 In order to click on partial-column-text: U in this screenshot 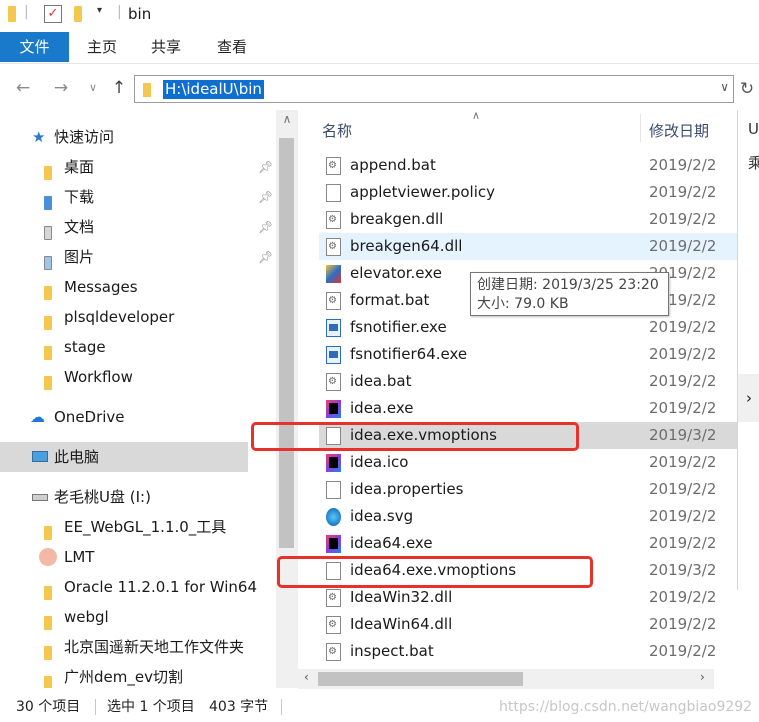, I will do `click(753, 129)`.